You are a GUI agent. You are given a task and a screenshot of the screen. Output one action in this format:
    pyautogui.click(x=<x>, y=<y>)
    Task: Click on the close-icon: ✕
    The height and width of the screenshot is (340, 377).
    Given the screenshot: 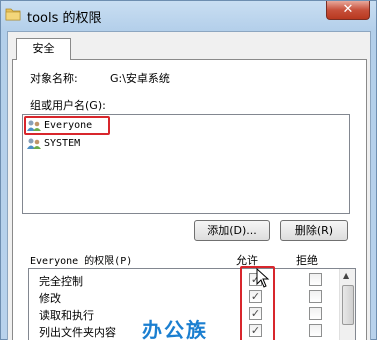 What is the action you would take?
    pyautogui.click(x=348, y=9)
    